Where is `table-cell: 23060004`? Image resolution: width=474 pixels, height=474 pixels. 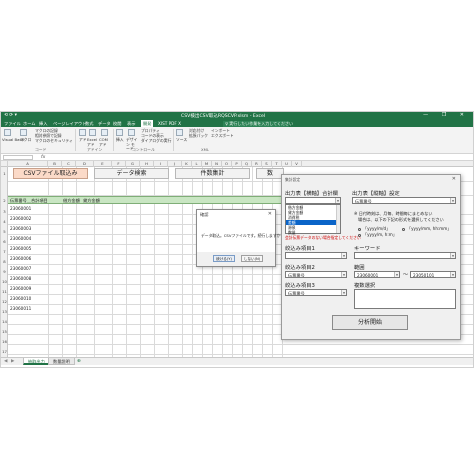
table-cell: 23060004 is located at coordinates (20, 238).